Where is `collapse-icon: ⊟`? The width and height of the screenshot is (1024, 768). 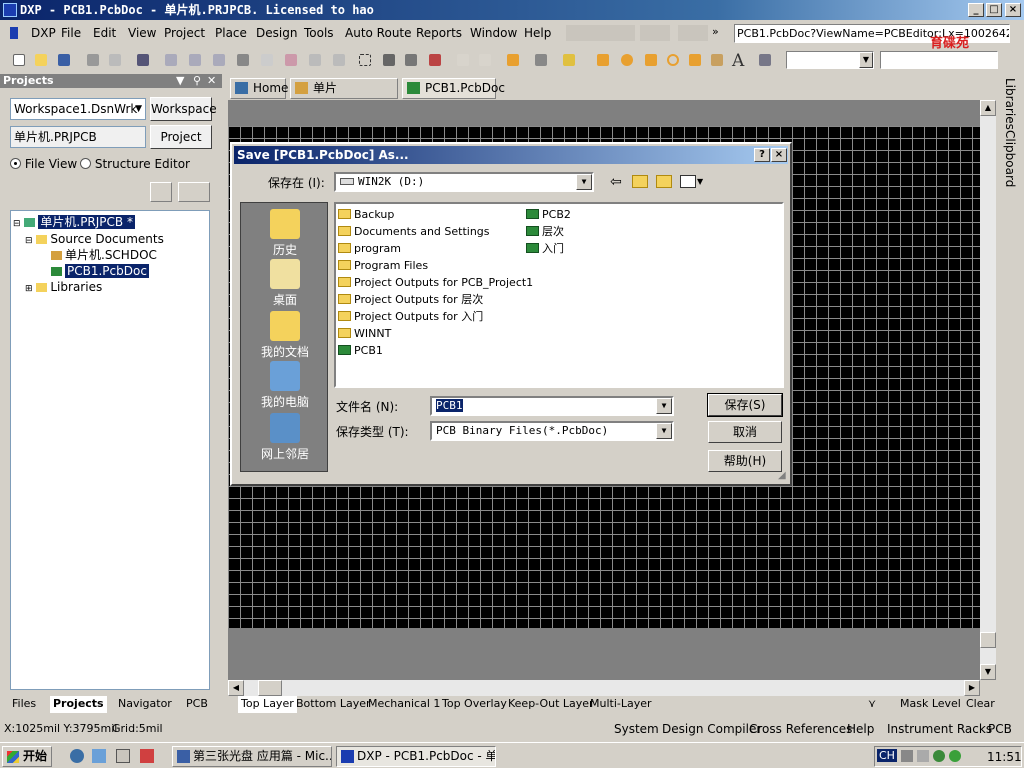
collapse-icon: ⊟ is located at coordinates (29, 241).